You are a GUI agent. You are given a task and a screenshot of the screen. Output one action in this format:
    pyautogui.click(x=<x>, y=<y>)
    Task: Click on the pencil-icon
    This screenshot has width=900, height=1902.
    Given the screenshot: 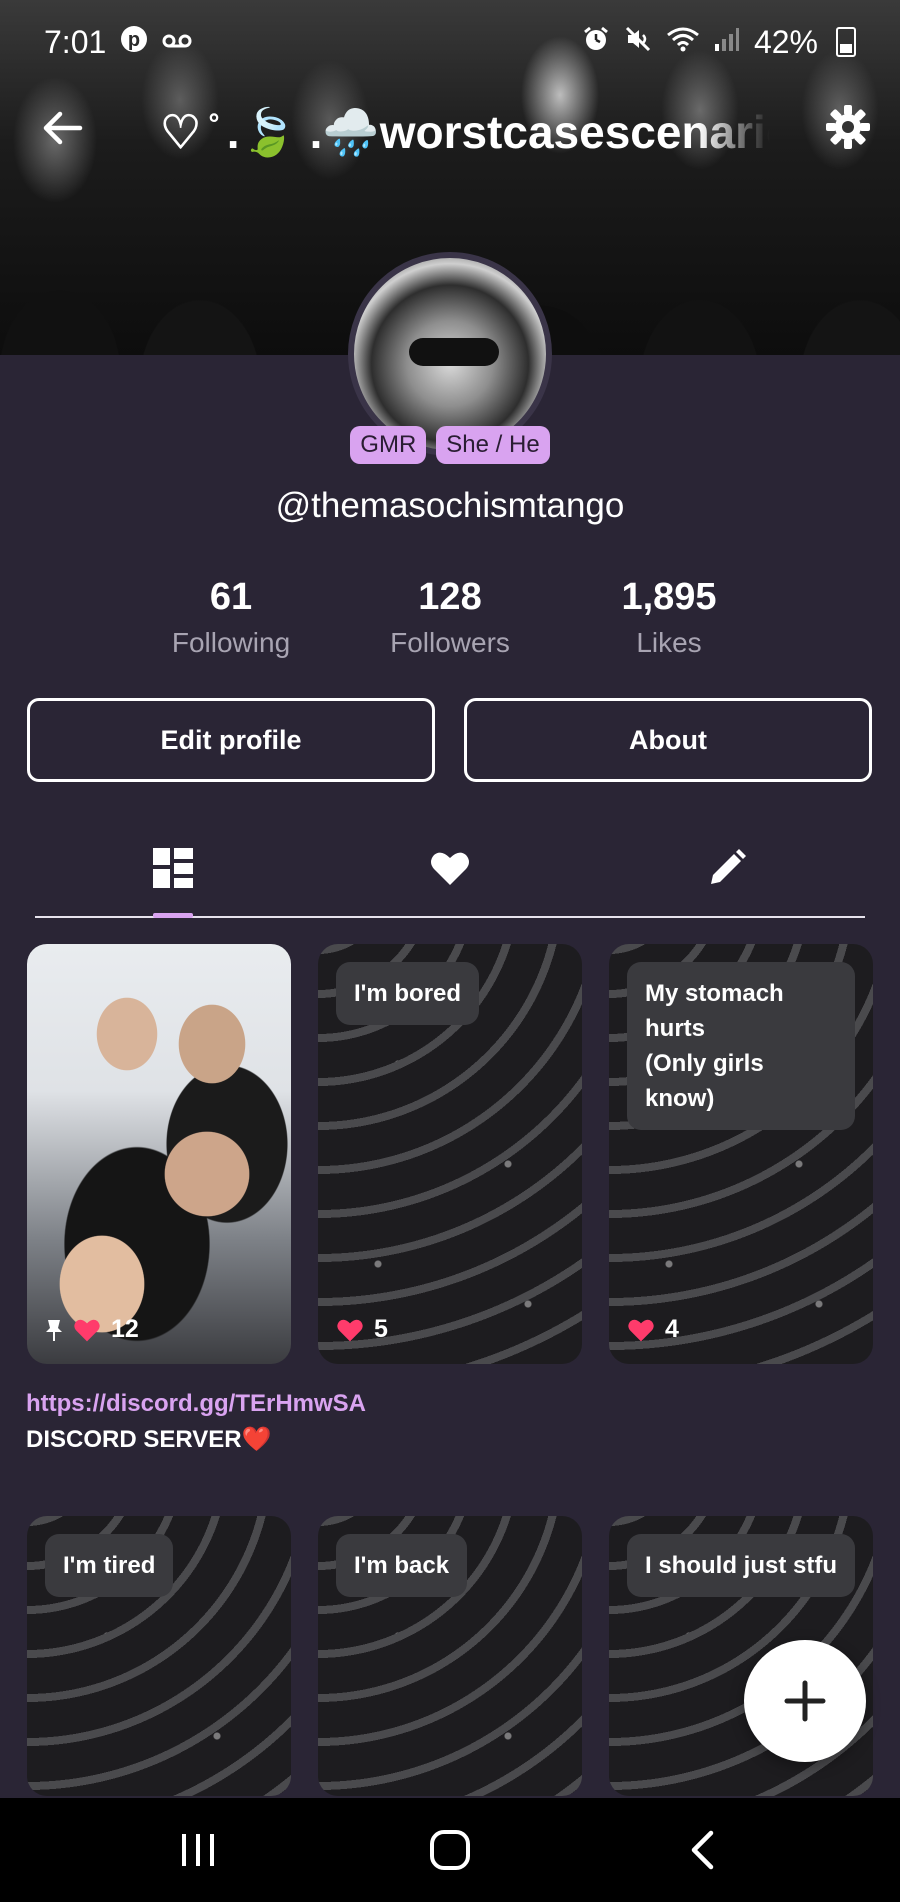 What is the action you would take?
    pyautogui.click(x=728, y=866)
    